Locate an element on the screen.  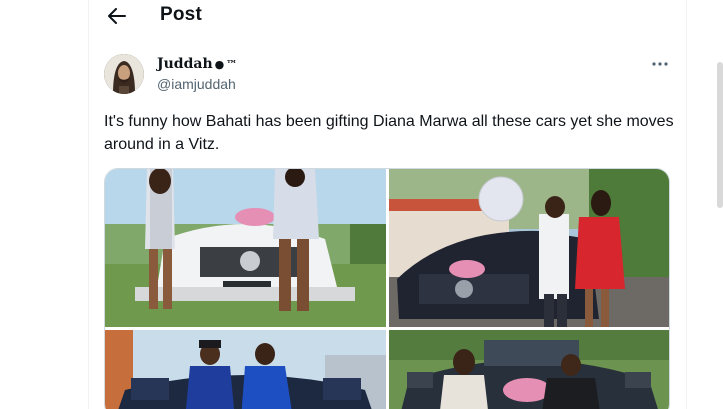
left-gutter is located at coordinates (44, 204).